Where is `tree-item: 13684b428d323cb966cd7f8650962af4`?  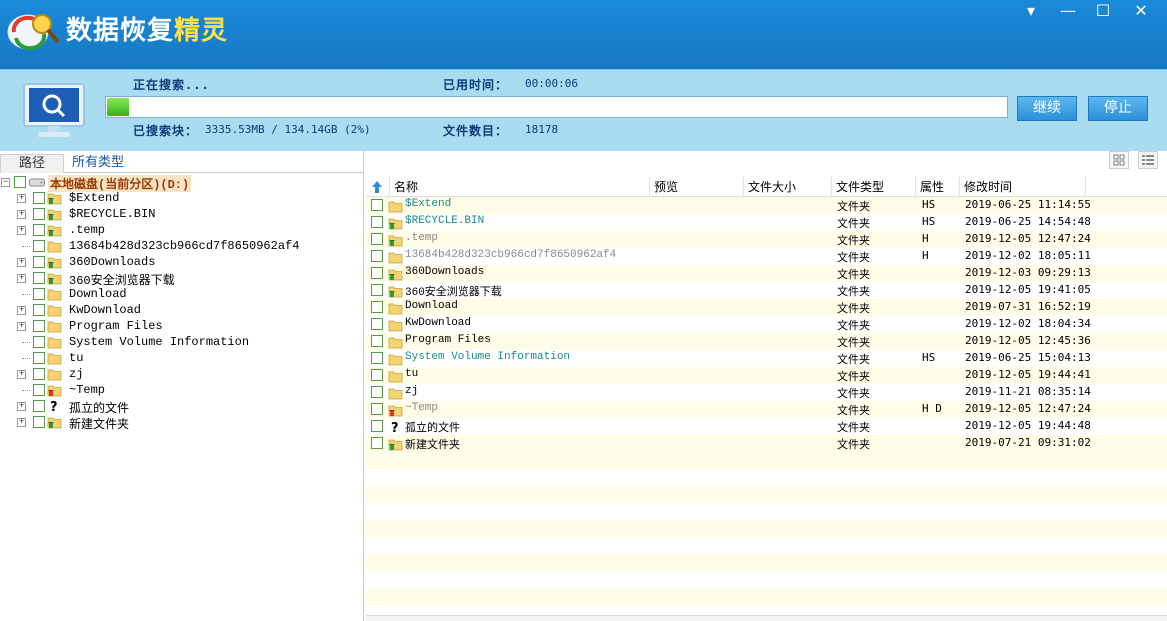
tree-item: 13684b428d323cb966cd7f8650962af4 is located at coordinates (181, 246).